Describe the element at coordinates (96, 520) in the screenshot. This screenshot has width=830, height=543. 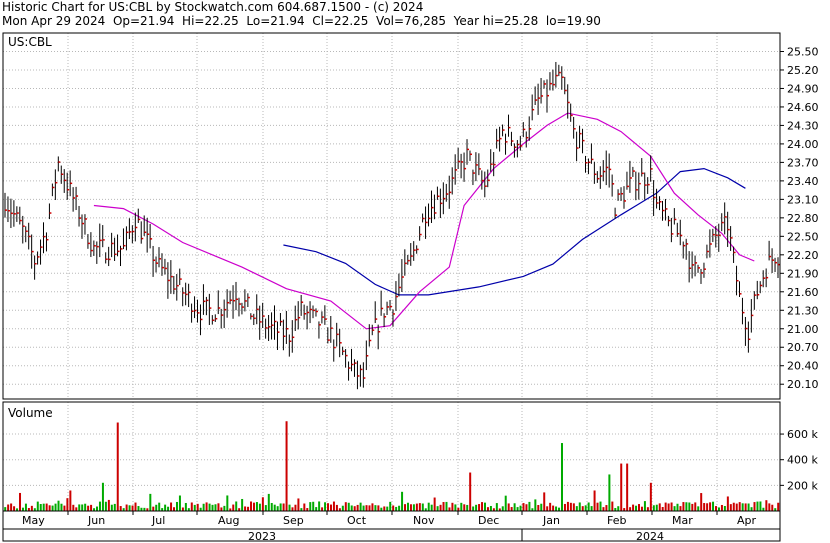
I see `month-label: Jun` at that location.